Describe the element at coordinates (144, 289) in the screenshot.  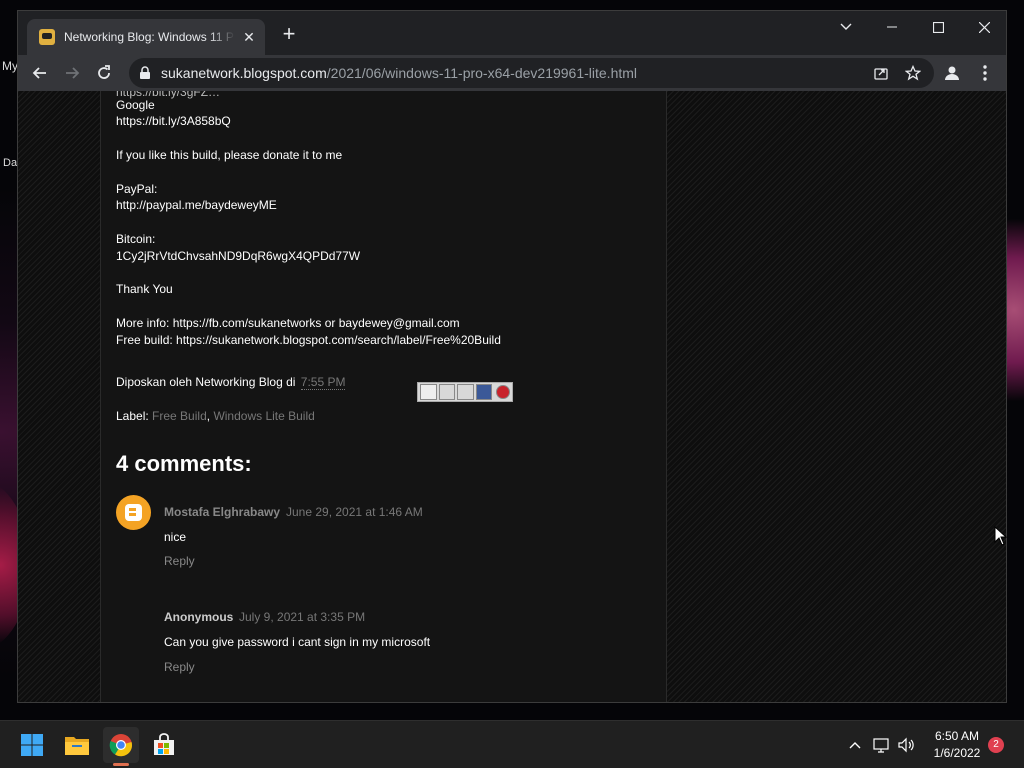
I see `post-line: Thank You` at that location.